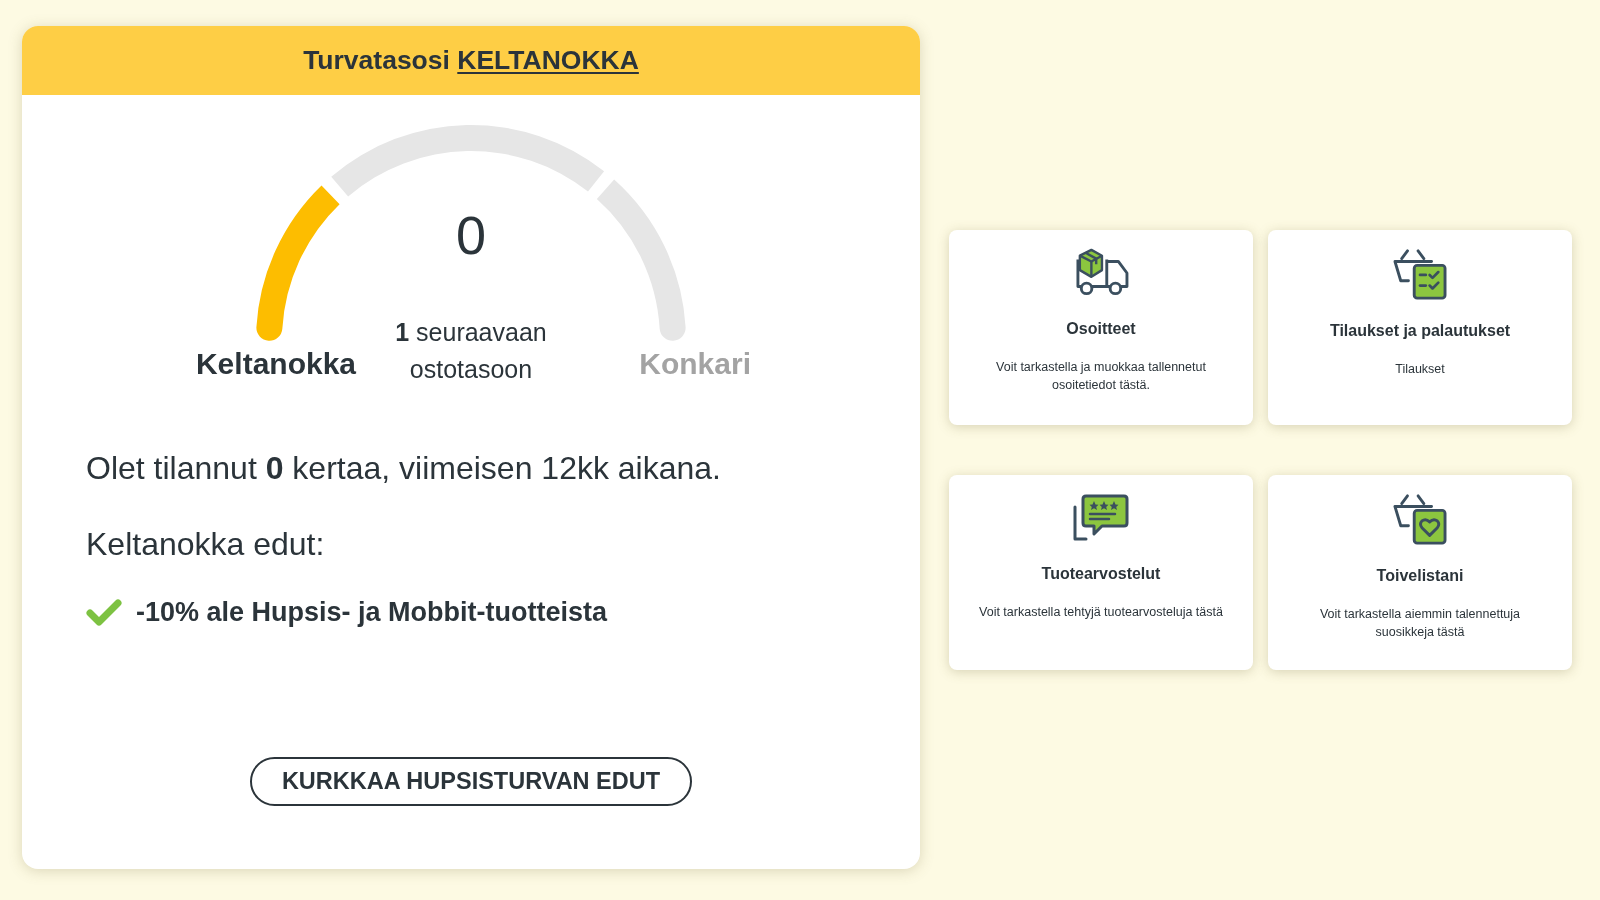  I want to click on shortcut-card: Tuotearvostelut Voit tarkastella tehtyjä tuotearvosteluja tästä, so click(1101, 572).